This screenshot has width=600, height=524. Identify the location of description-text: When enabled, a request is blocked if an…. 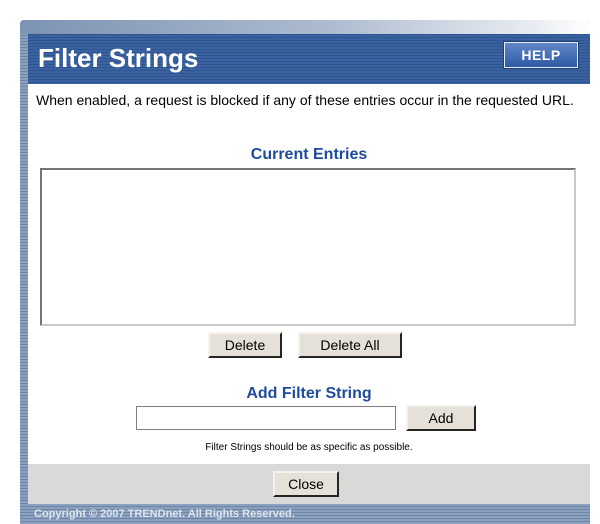
(305, 100).